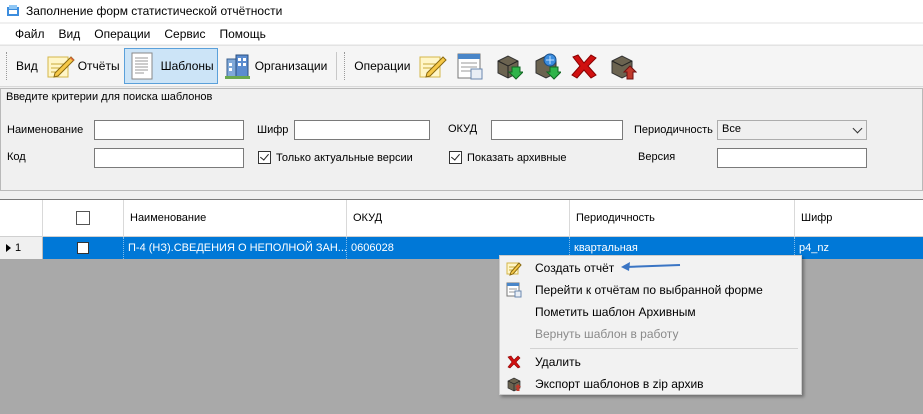  Describe the element at coordinates (607, 334) in the screenshot. I see `menu-return-to-work-label: Вернуть шаблон в работу` at that location.